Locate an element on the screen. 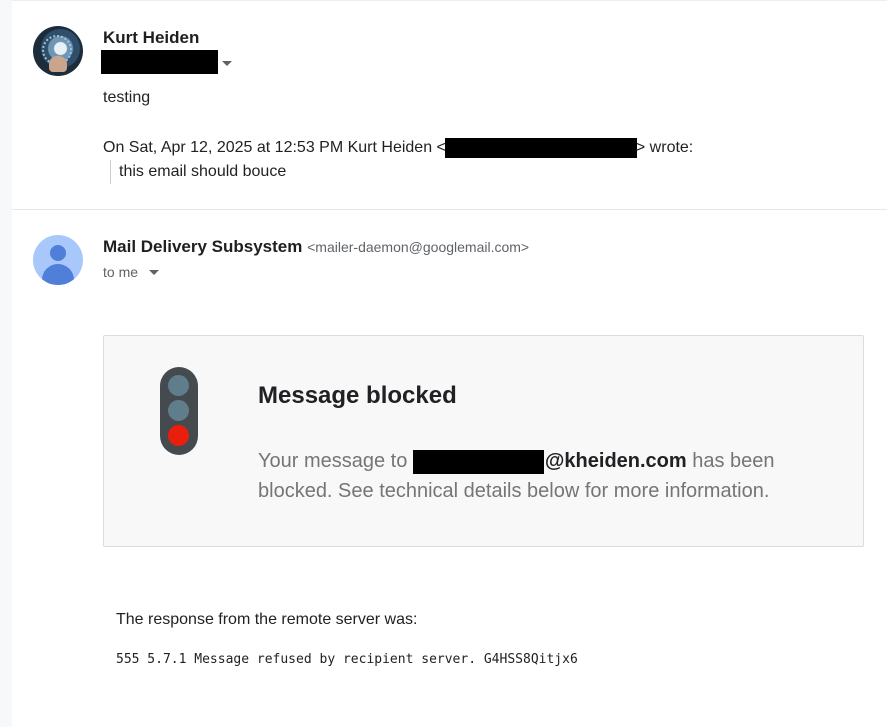 This screenshot has width=887, height=727. left-gutter is located at coordinates (6, 363).